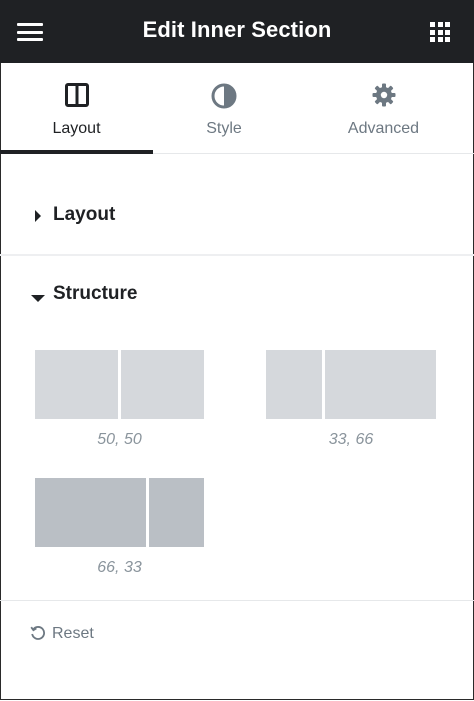 This screenshot has height=701, width=474. Describe the element at coordinates (95, 293) in the screenshot. I see `section-title: Structure` at that location.